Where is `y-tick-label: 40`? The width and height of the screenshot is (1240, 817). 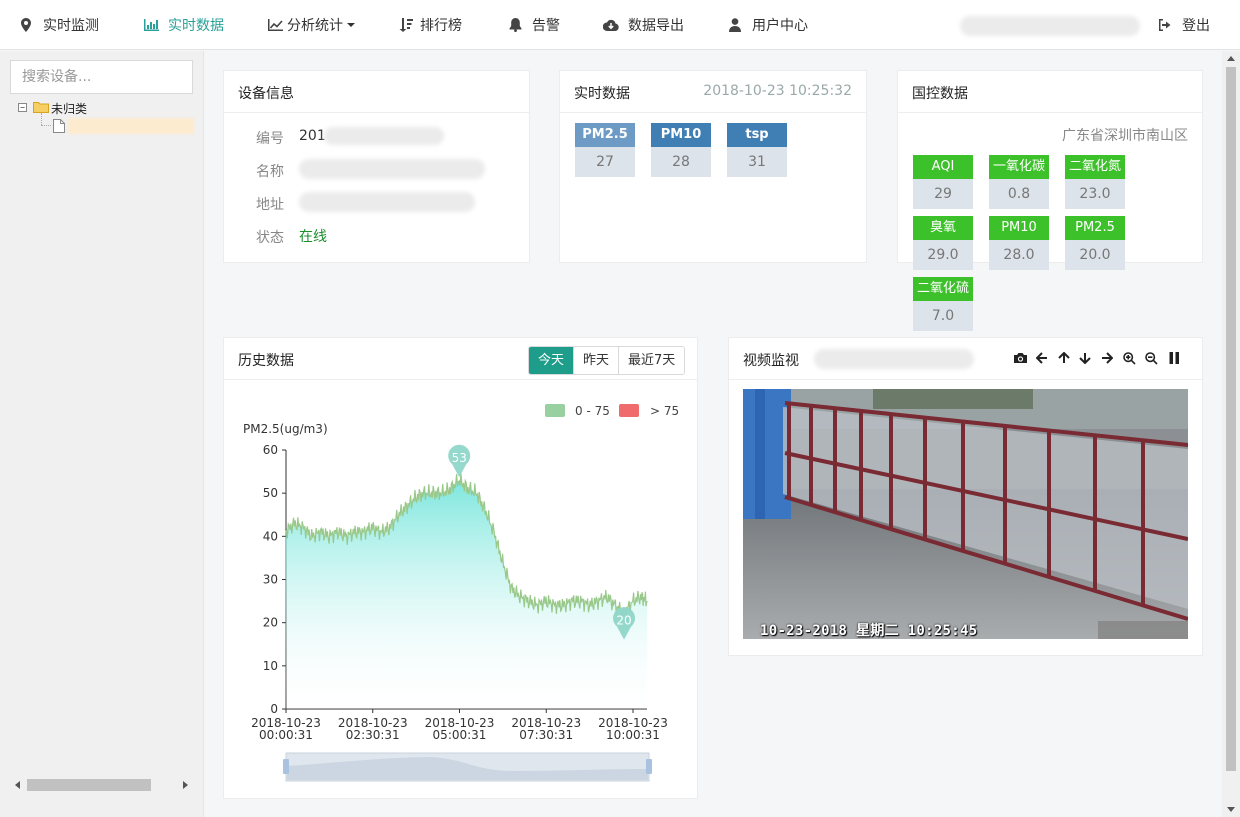
y-tick-label: 40 is located at coordinates (270, 536).